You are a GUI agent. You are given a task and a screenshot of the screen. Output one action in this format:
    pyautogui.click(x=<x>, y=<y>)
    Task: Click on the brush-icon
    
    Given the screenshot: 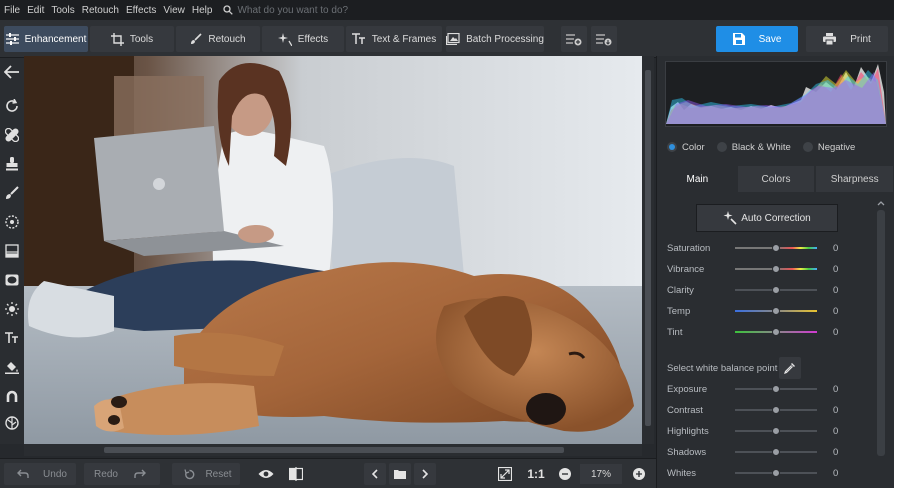 What is the action you would take?
    pyautogui.click(x=12, y=192)
    